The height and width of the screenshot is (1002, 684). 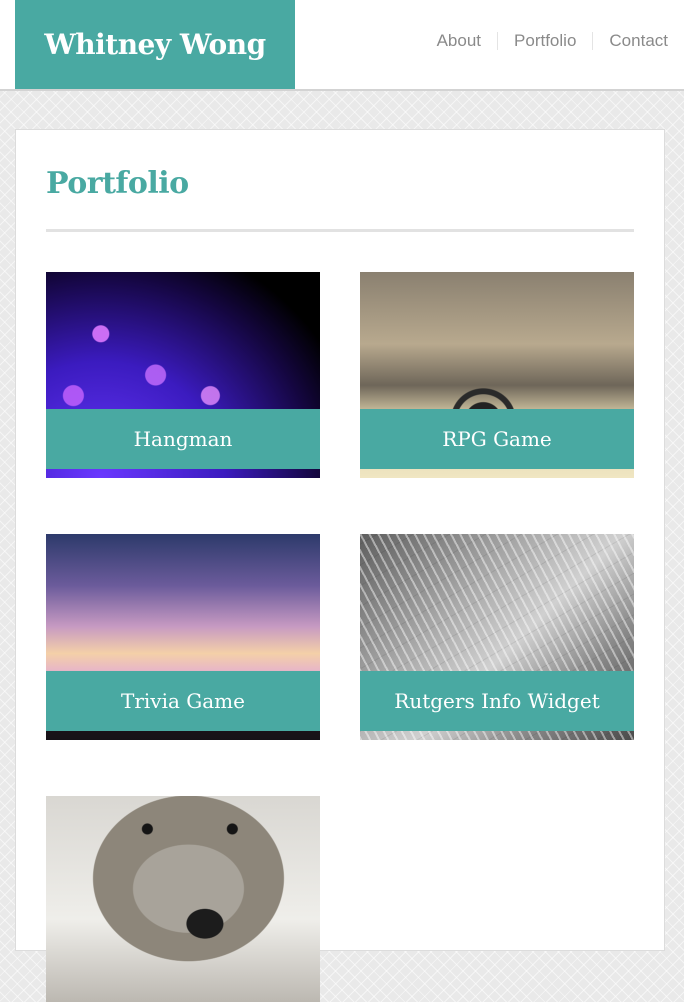 I want to click on page-title: Portfolio, so click(x=117, y=183).